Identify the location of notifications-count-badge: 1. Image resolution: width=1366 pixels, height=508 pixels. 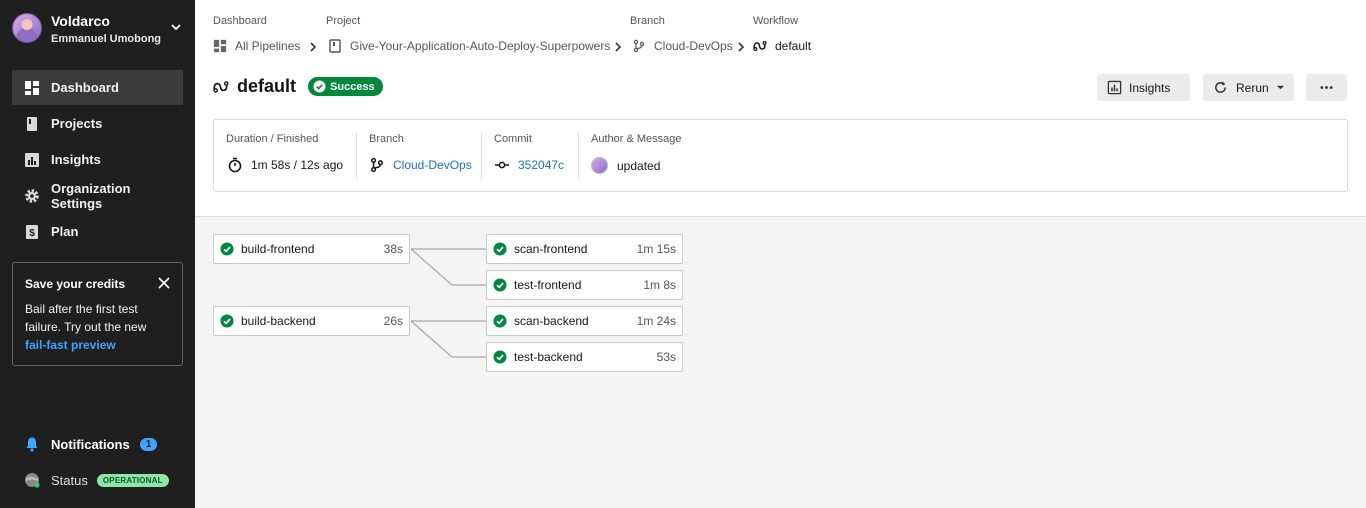
(148, 444).